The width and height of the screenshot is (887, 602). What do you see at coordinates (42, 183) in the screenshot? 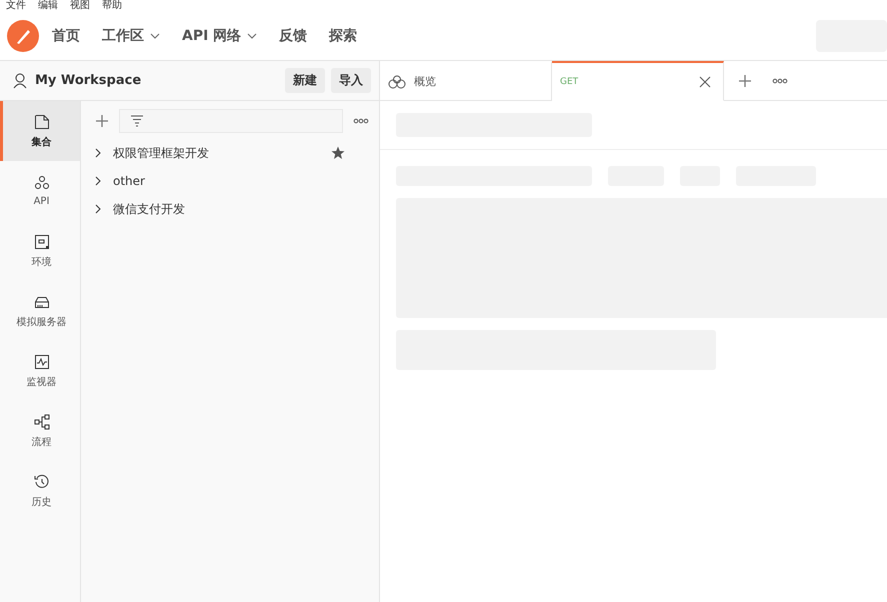
I see `api-icon` at bounding box center [42, 183].